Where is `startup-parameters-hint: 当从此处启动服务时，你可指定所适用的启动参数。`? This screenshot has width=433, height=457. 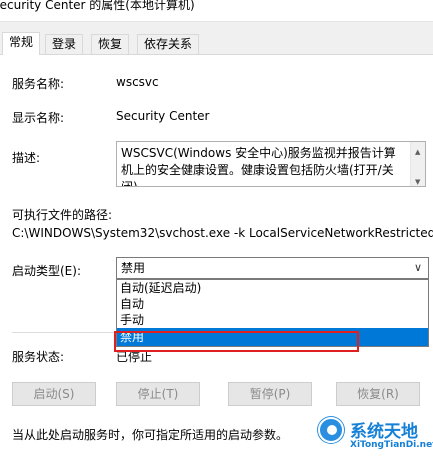 startup-parameters-hint: 当从此处启动服务时，你可指定所适用的启动参数。 is located at coordinates (150, 435).